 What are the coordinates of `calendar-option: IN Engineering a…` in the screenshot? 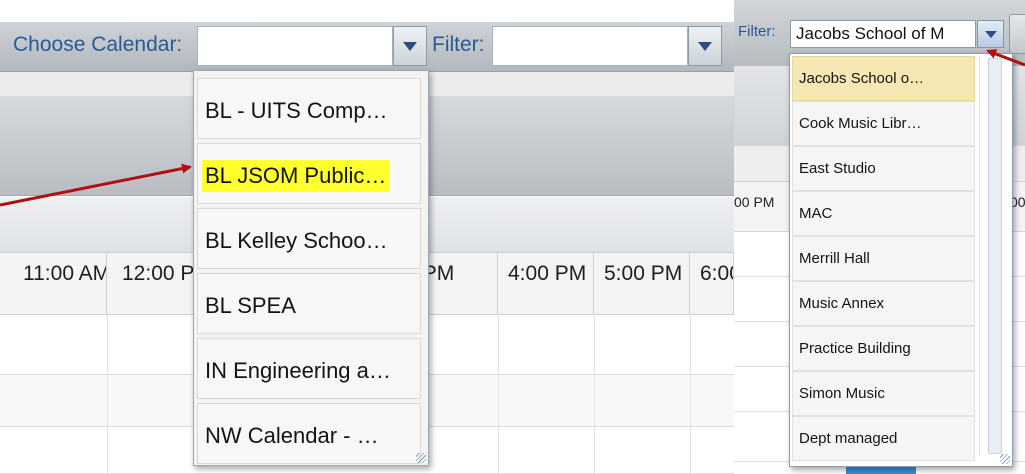 It's located at (309, 368).